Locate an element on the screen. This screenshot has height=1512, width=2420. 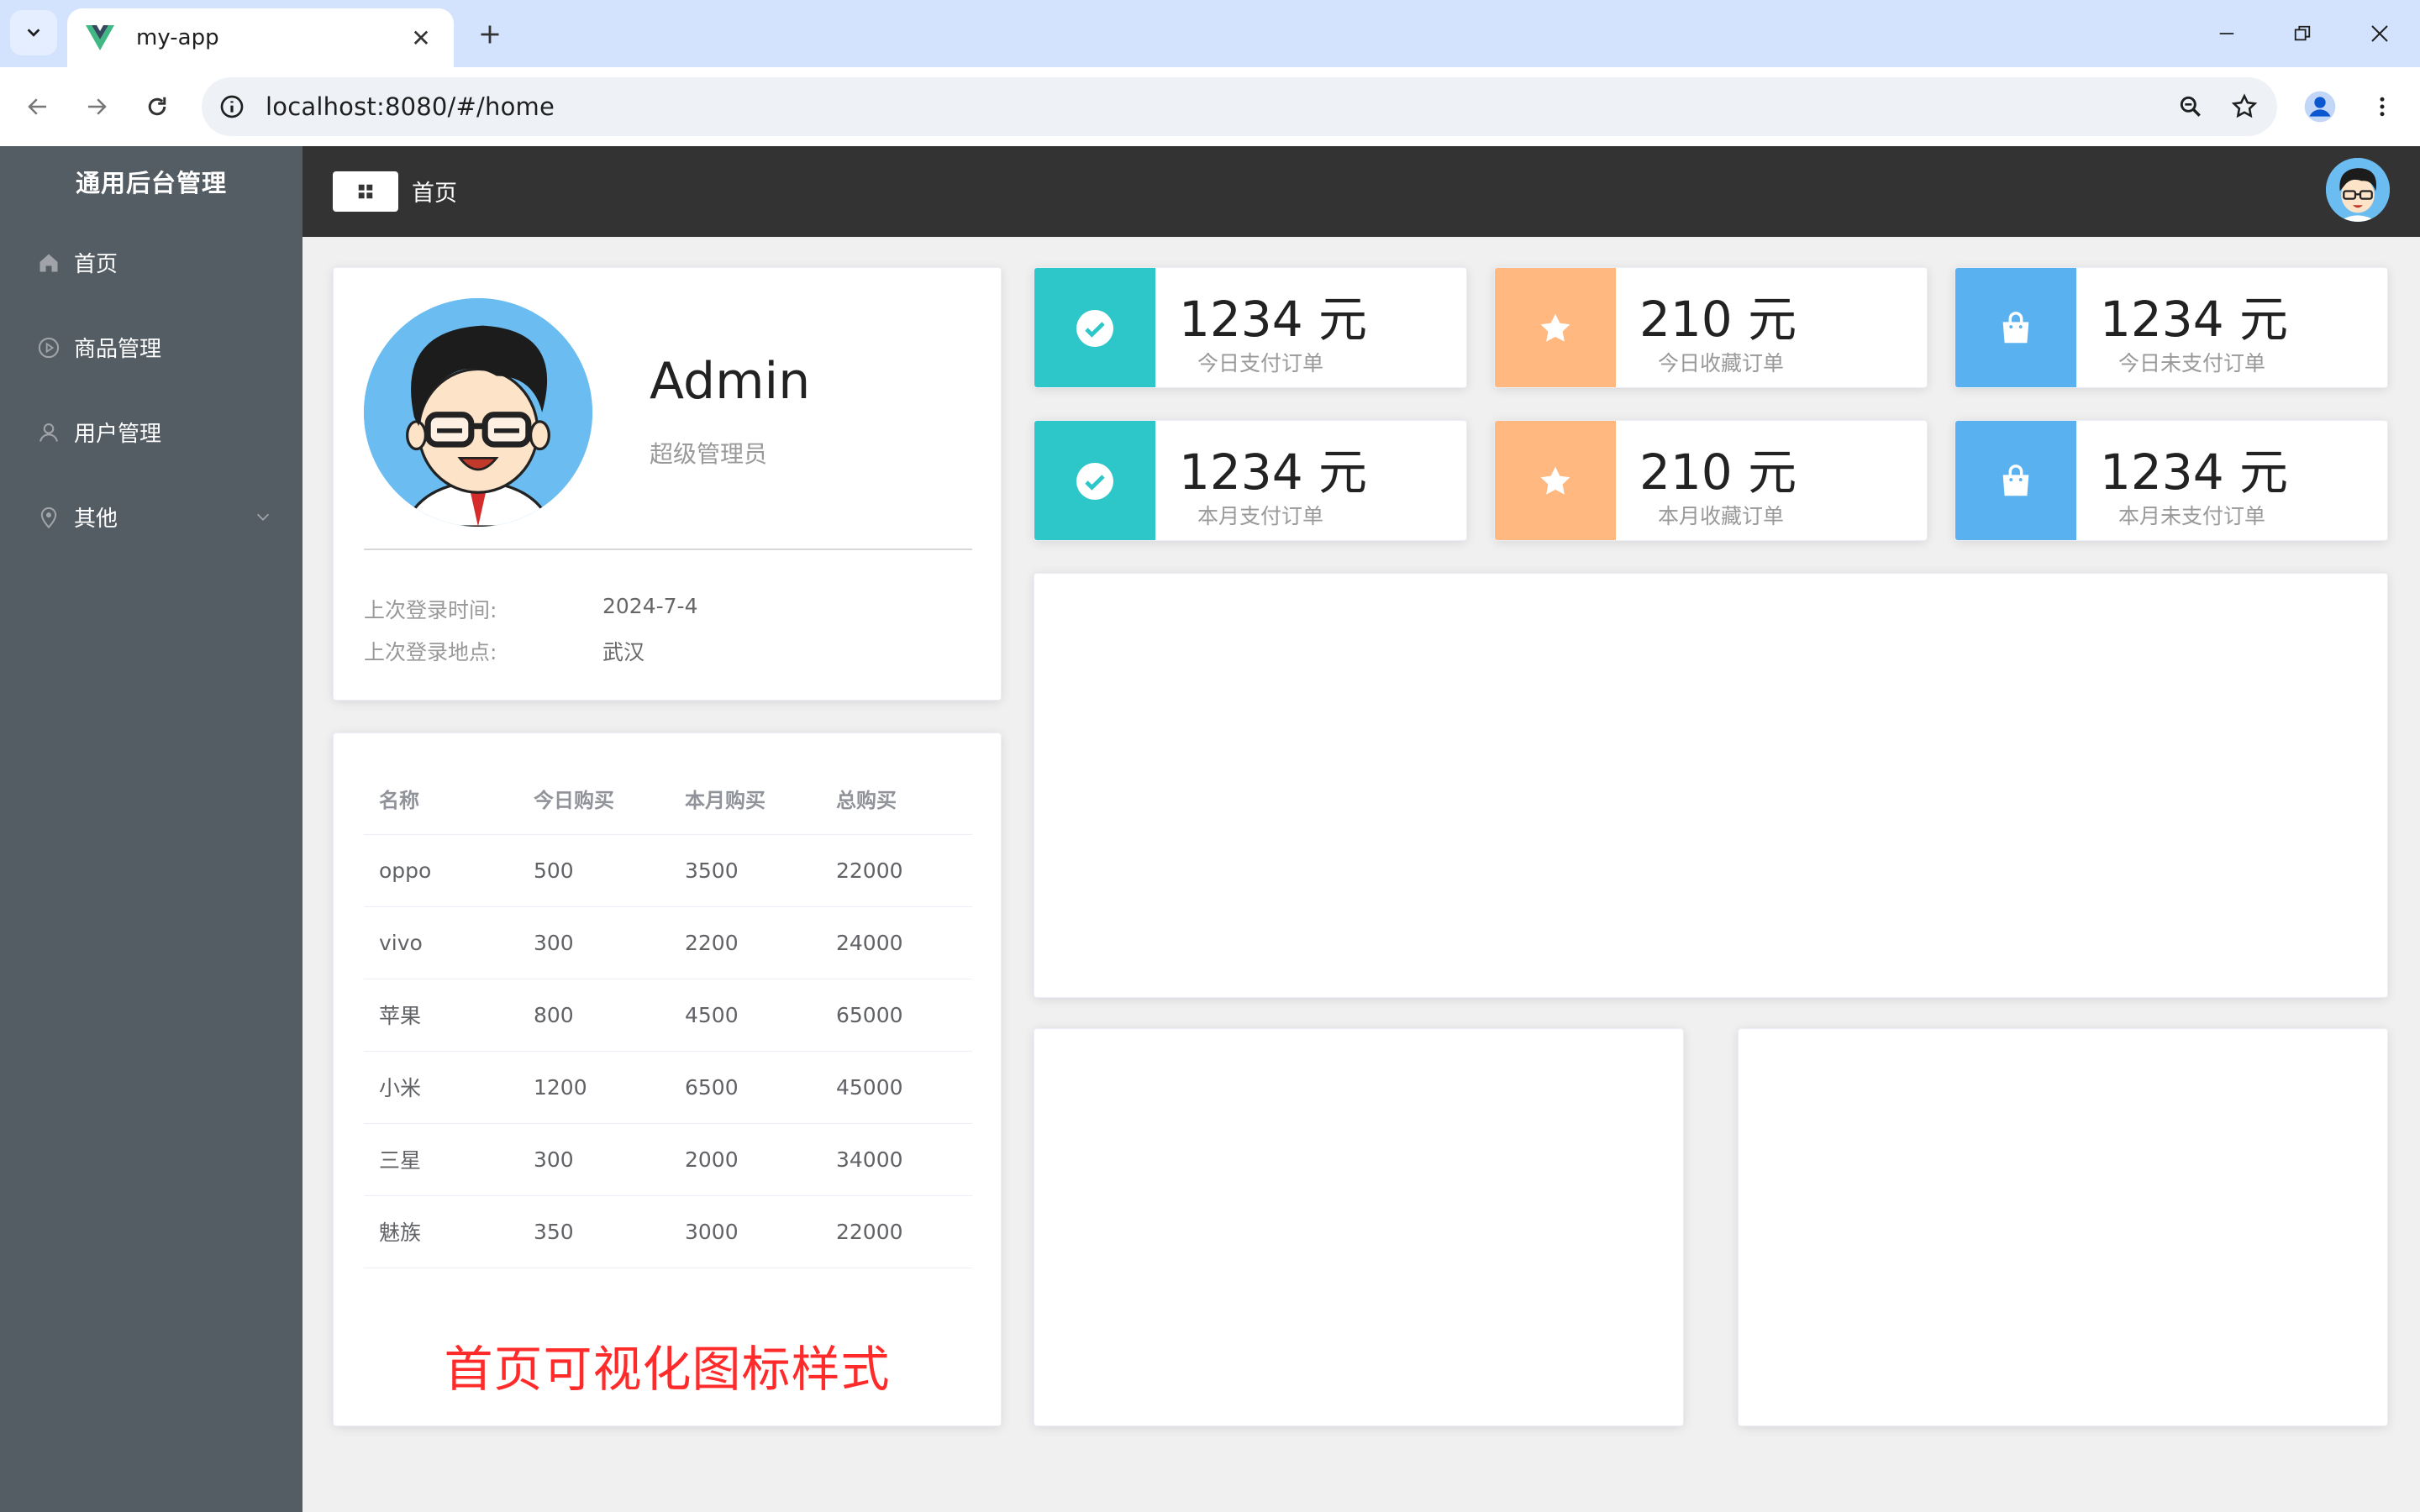
bookmark-star-icon is located at coordinates (2244, 107).